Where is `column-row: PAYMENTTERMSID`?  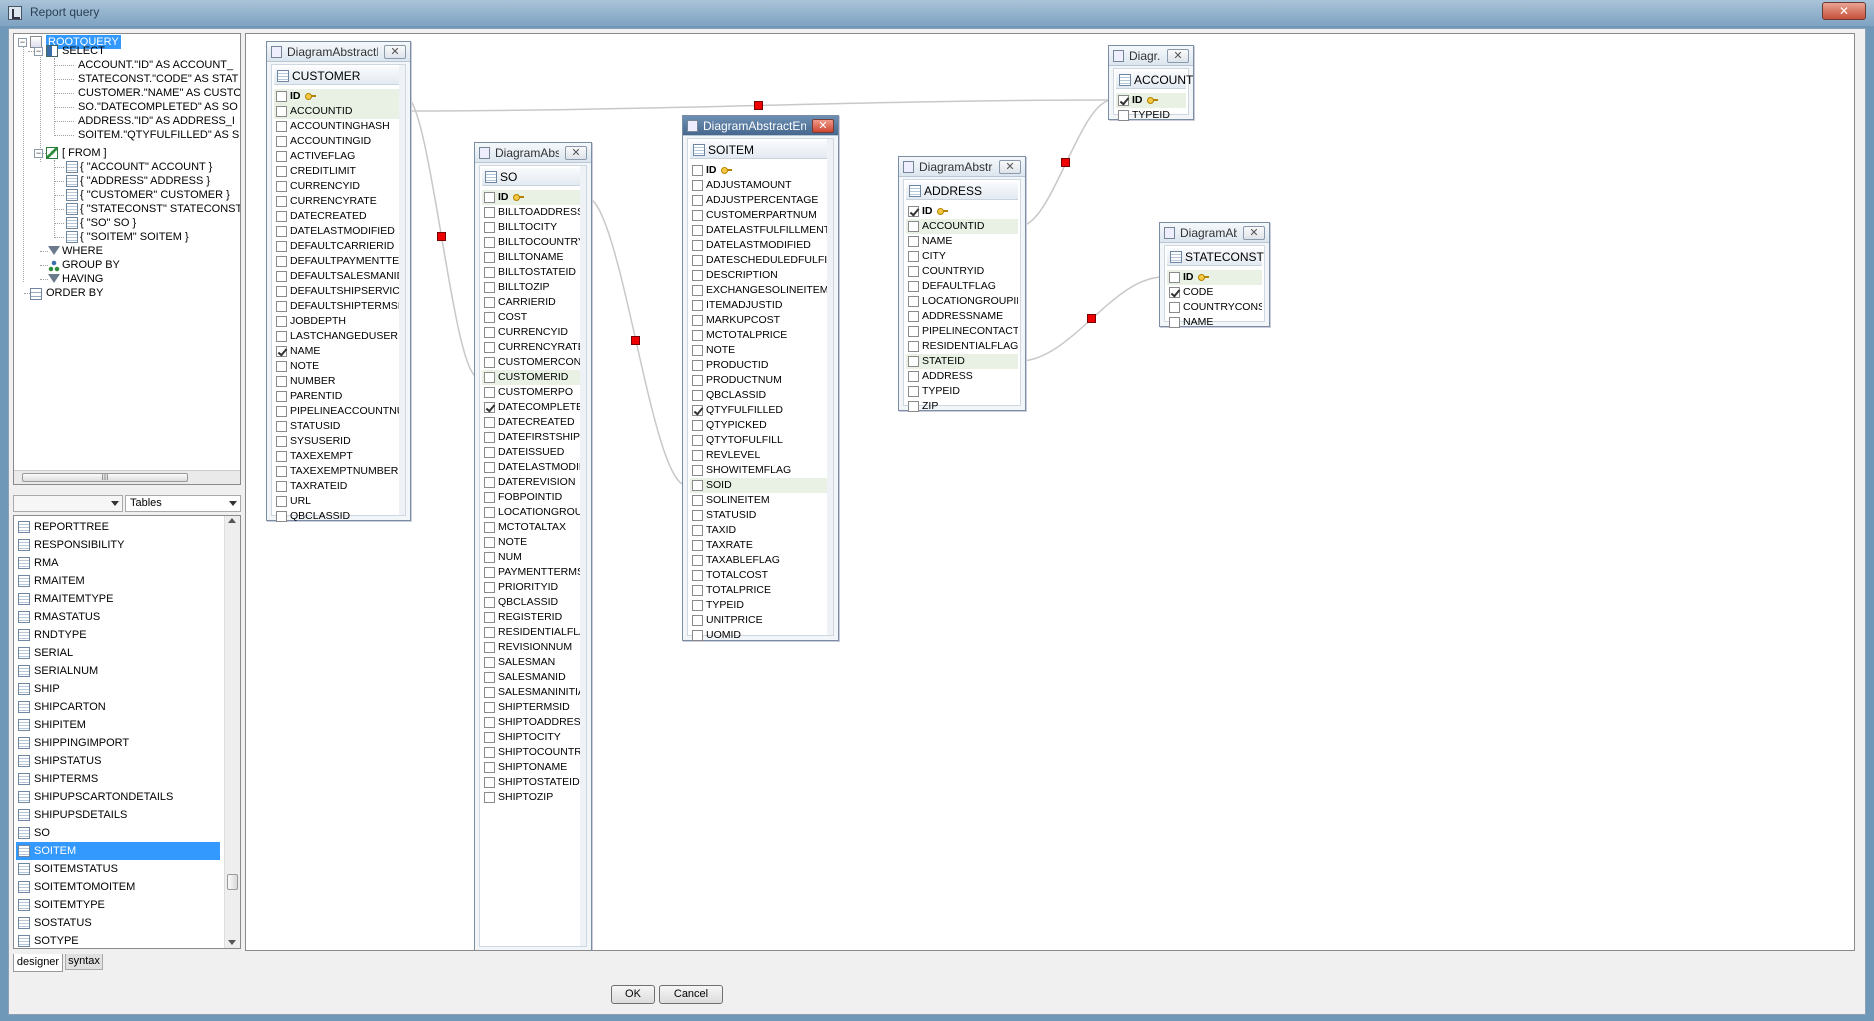 column-row: PAYMENTTERMSID is located at coordinates (533, 572).